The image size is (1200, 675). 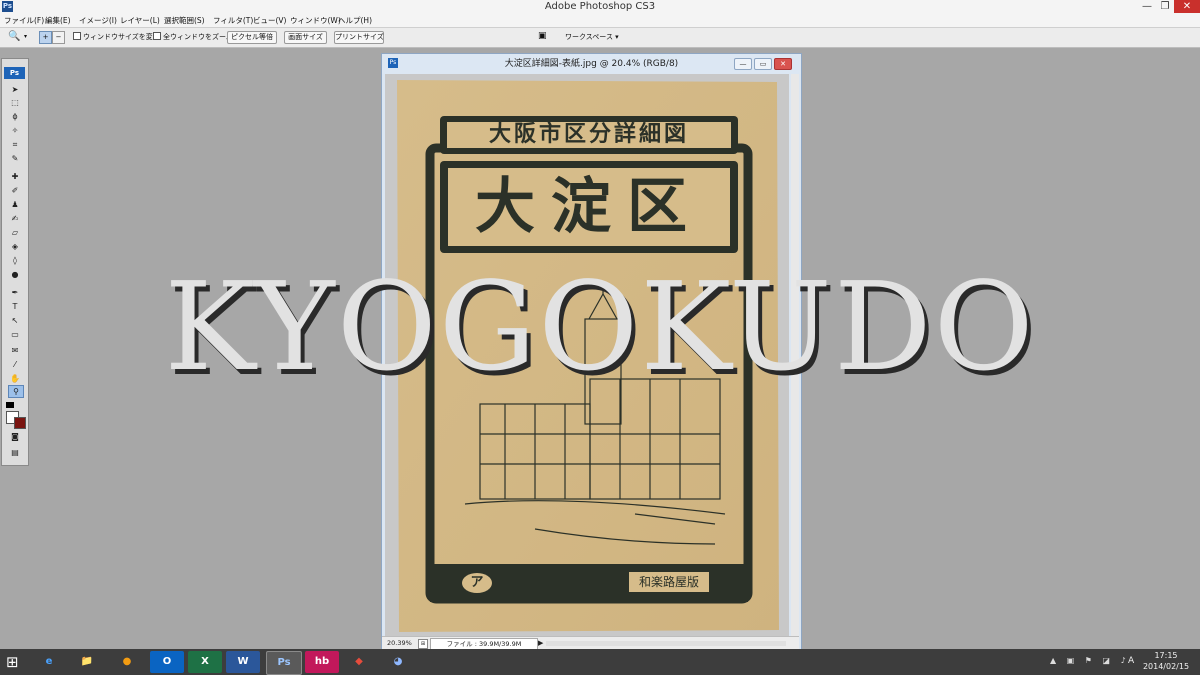 I want to click on internet-explorer-icon: e, so click(x=49, y=662).